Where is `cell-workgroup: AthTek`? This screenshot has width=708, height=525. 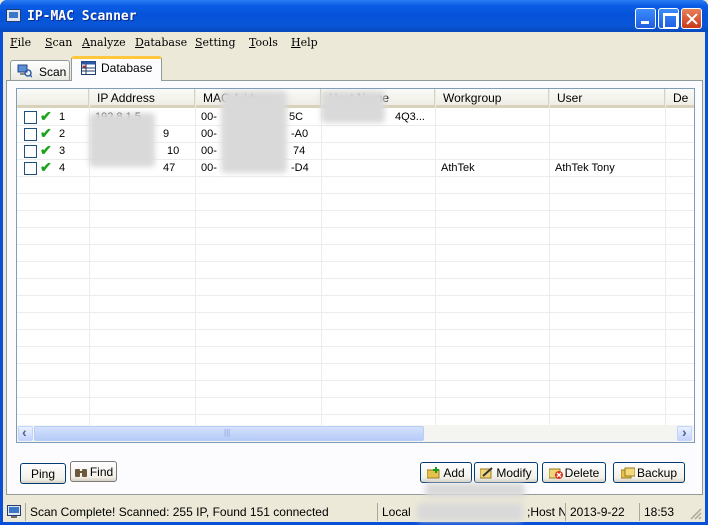 cell-workgroup: AthTek is located at coordinates (458, 168).